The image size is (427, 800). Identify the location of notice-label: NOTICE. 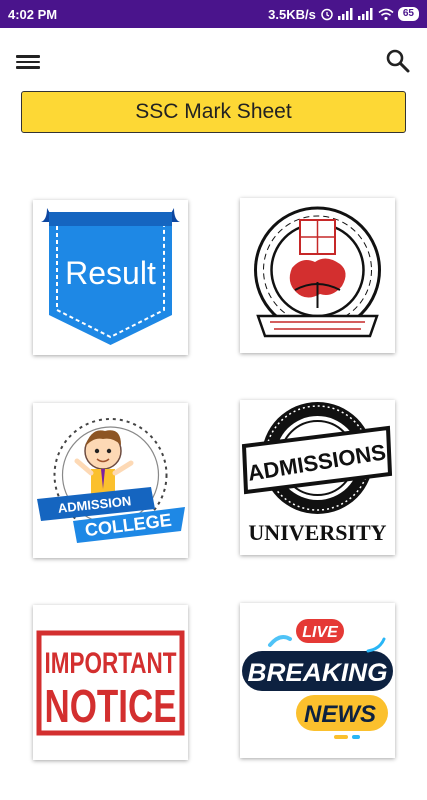
(111, 706).